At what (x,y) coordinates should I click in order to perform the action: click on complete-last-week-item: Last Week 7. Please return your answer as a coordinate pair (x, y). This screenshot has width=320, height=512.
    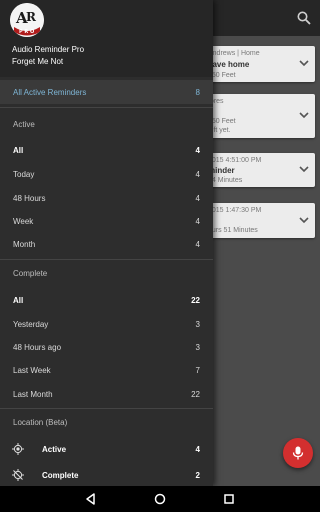
    Looking at the image, I should click on (106, 370).